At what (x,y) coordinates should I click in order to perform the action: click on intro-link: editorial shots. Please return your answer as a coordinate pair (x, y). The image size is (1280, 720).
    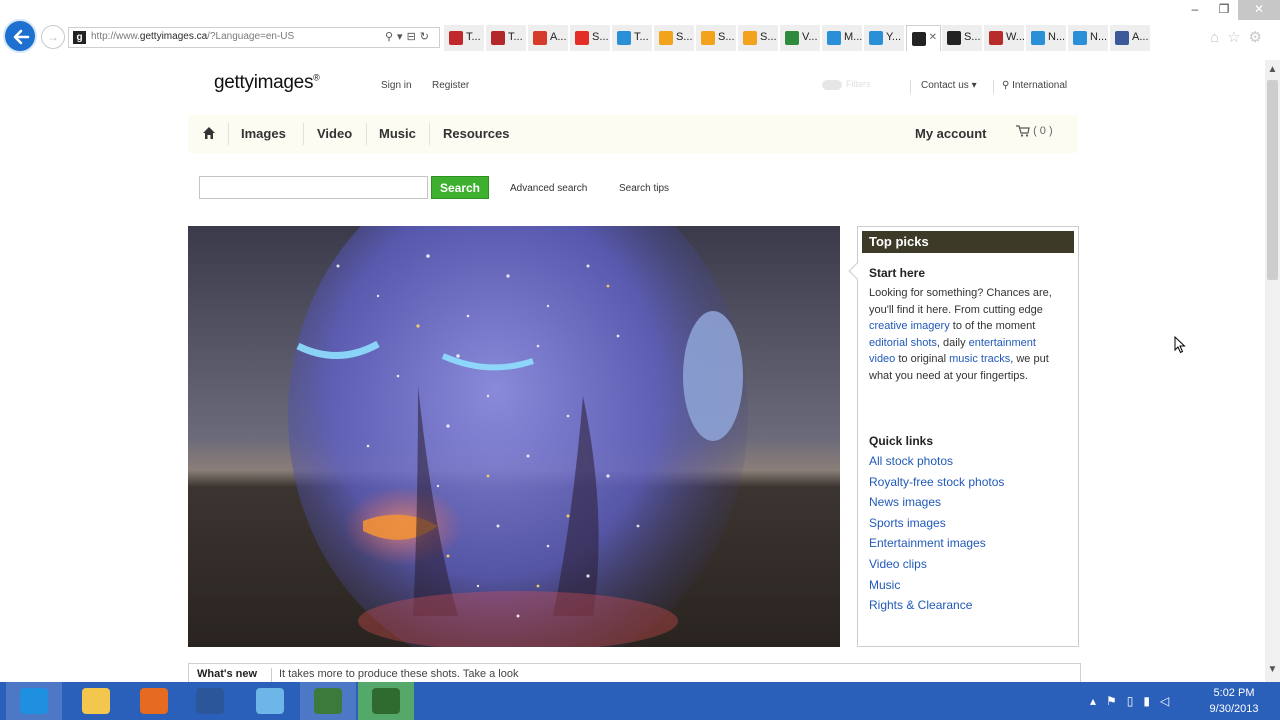
    Looking at the image, I should click on (903, 343).